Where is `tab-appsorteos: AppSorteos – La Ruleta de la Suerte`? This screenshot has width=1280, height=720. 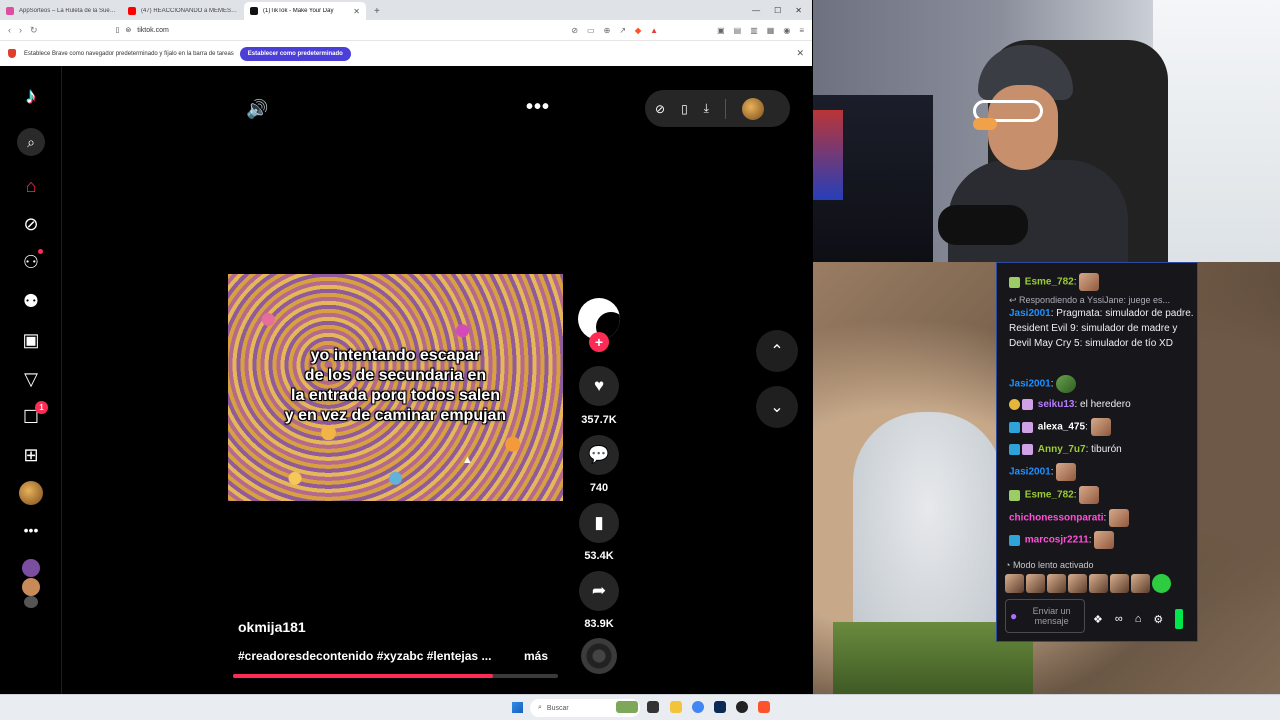 tab-appsorteos: AppSorteos – La Ruleta de la Suerte is located at coordinates (61, 11).